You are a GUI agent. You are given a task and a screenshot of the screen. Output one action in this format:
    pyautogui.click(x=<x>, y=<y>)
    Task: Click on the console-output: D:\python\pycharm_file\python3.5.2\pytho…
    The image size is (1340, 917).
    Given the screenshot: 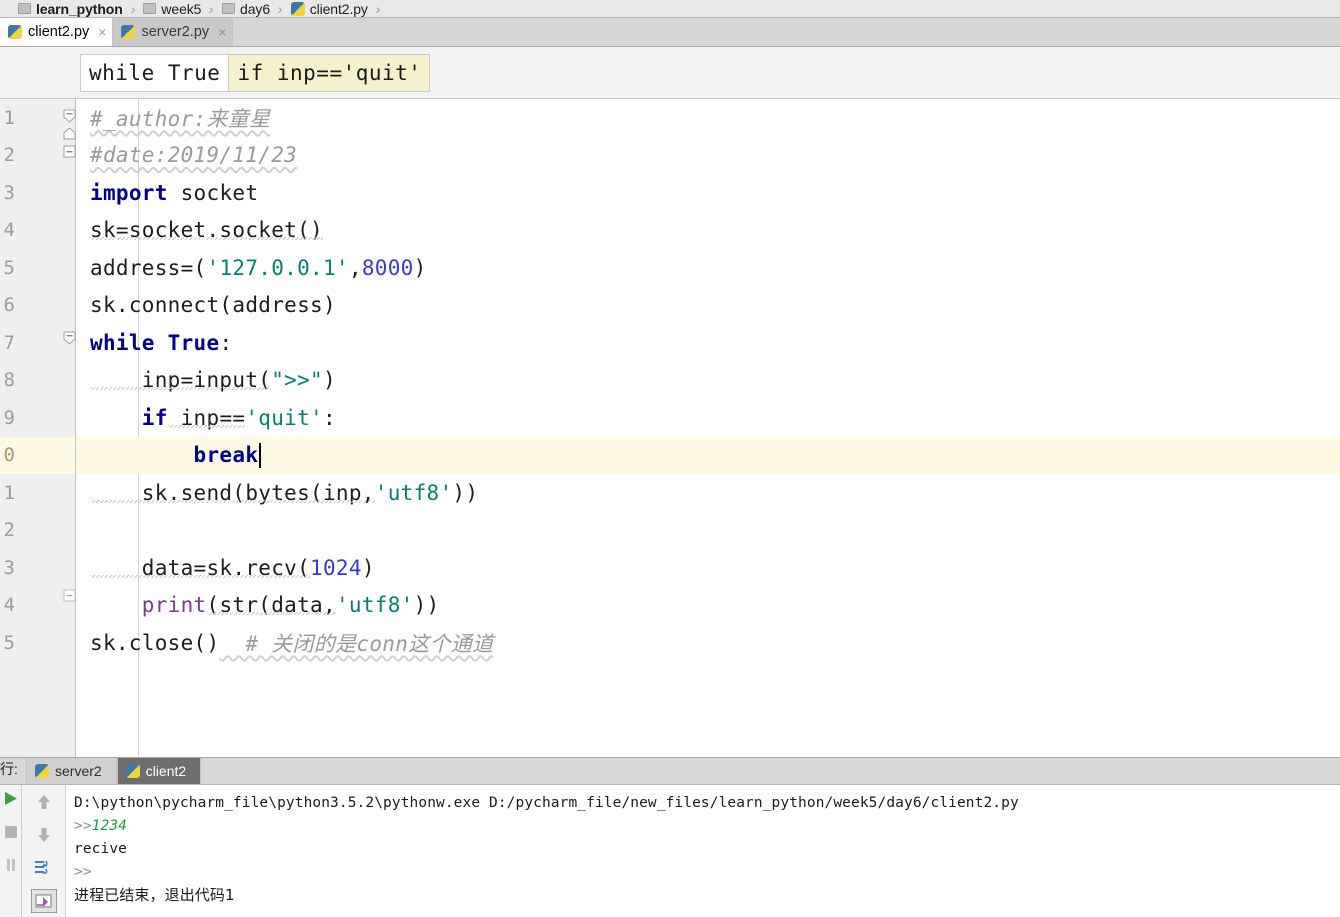 What is the action you would take?
    pyautogui.click(x=703, y=851)
    